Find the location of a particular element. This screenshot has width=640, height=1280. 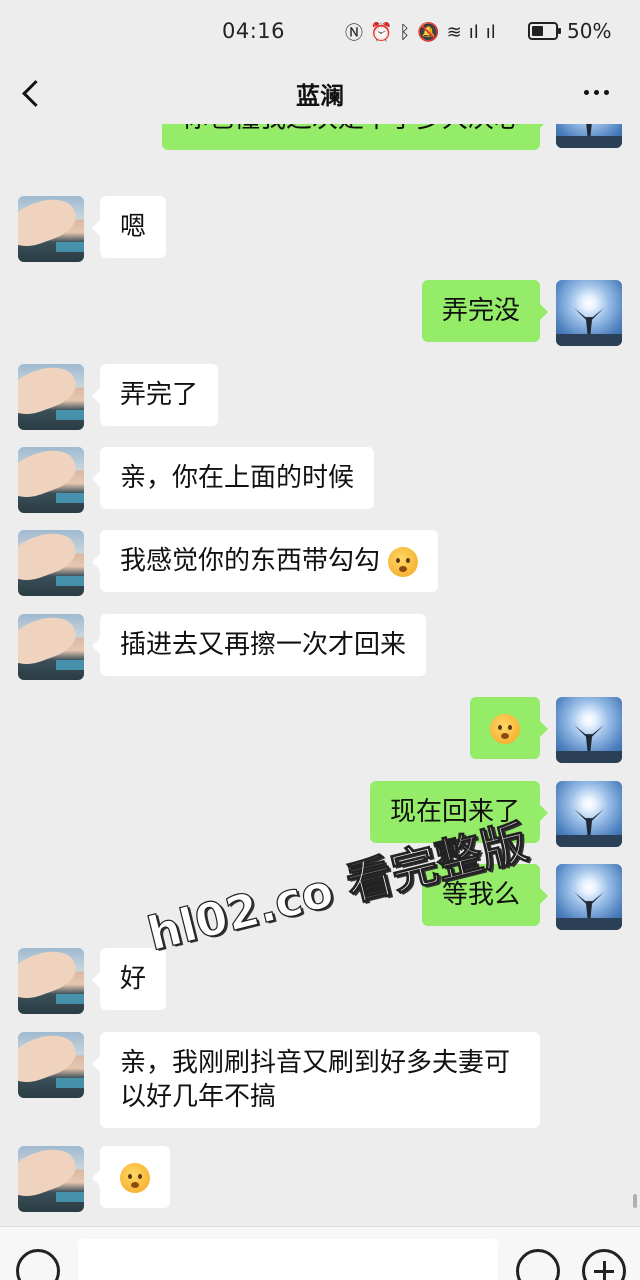

message-bubble: 弄完了 is located at coordinates (155, 395).